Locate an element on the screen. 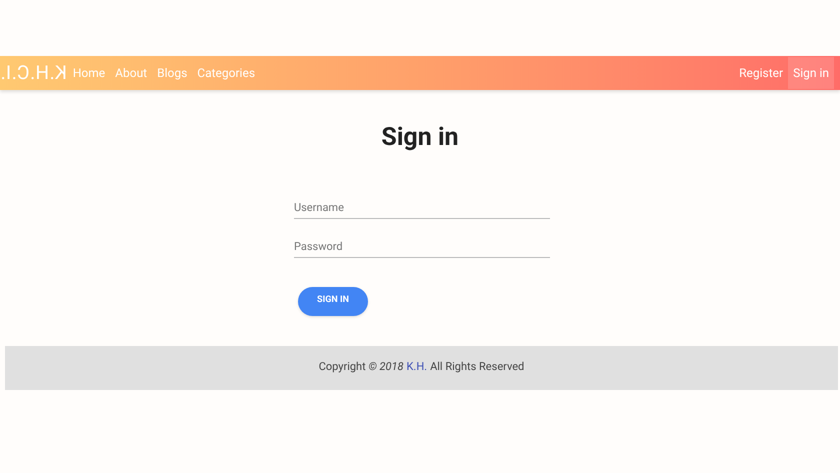 Image resolution: width=840 pixels, height=473 pixels. page-title: Sign in is located at coordinates (420, 138).